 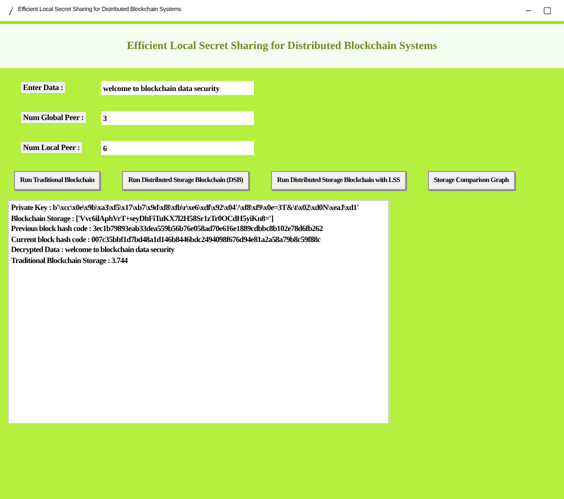 What do you see at coordinates (54, 118) in the screenshot?
I see `field-label: Num Global Peer :` at bounding box center [54, 118].